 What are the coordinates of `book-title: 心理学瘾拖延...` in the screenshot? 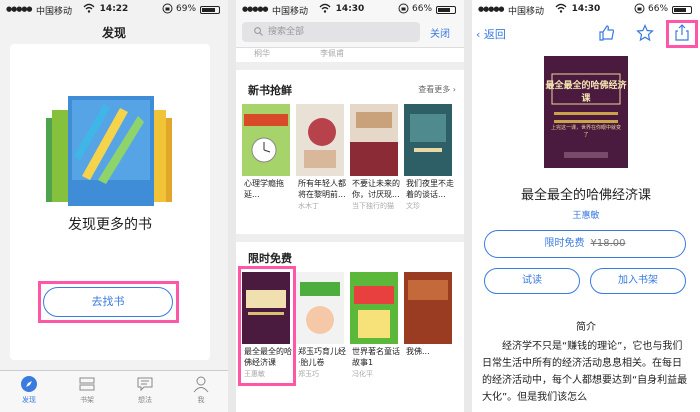 It's located at (264, 189).